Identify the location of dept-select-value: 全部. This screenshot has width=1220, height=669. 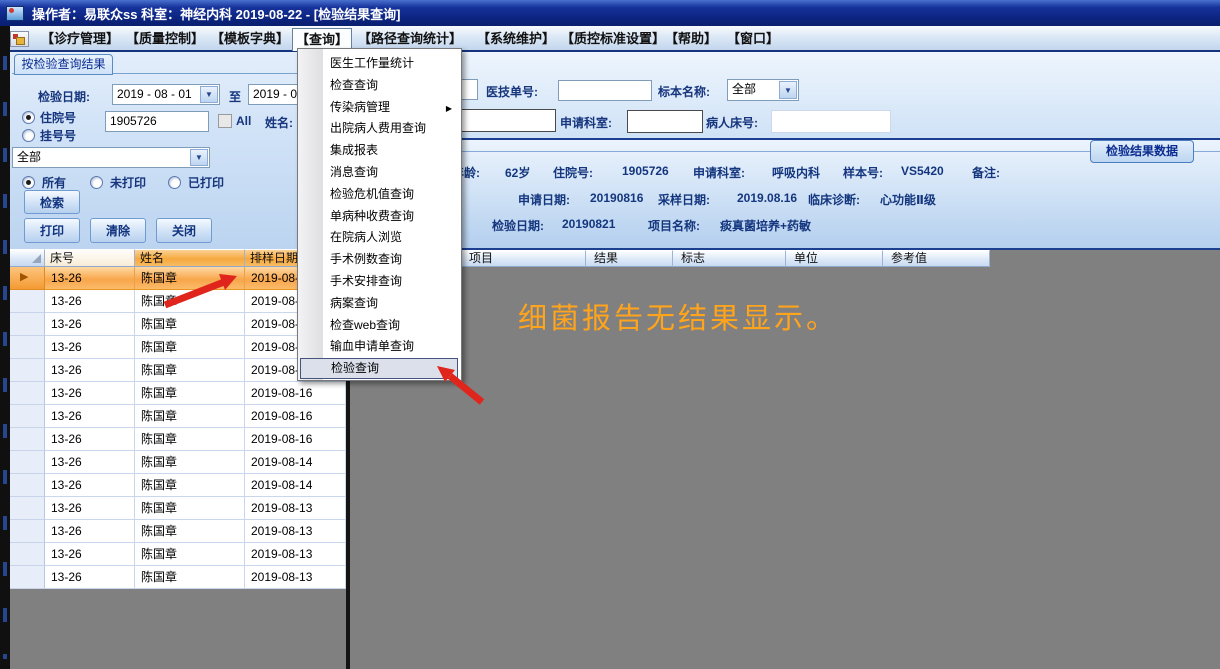
(29, 157).